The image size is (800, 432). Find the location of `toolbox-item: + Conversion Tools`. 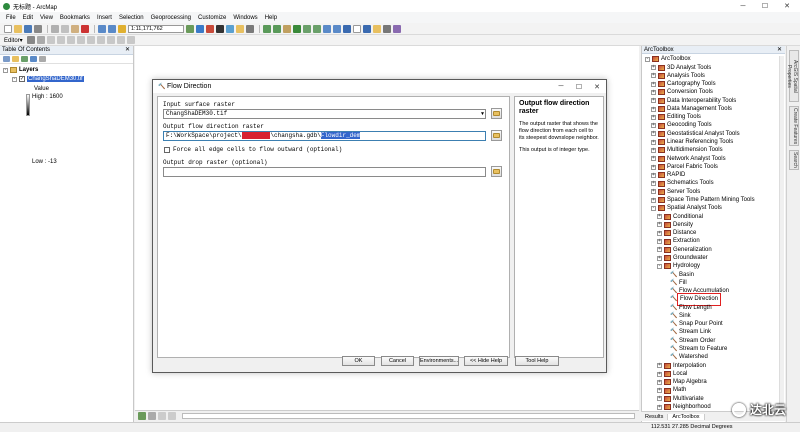

toolbox-item: + Conversion Tools is located at coordinates (682, 92).